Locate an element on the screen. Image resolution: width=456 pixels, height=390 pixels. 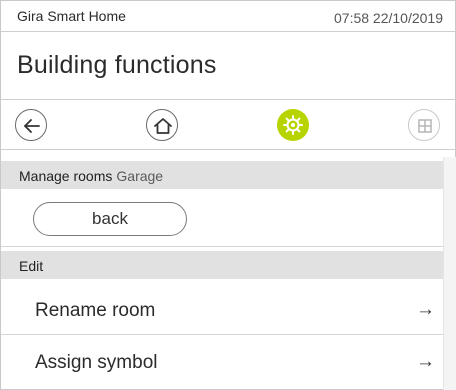
nav-bar is located at coordinates (228, 125).